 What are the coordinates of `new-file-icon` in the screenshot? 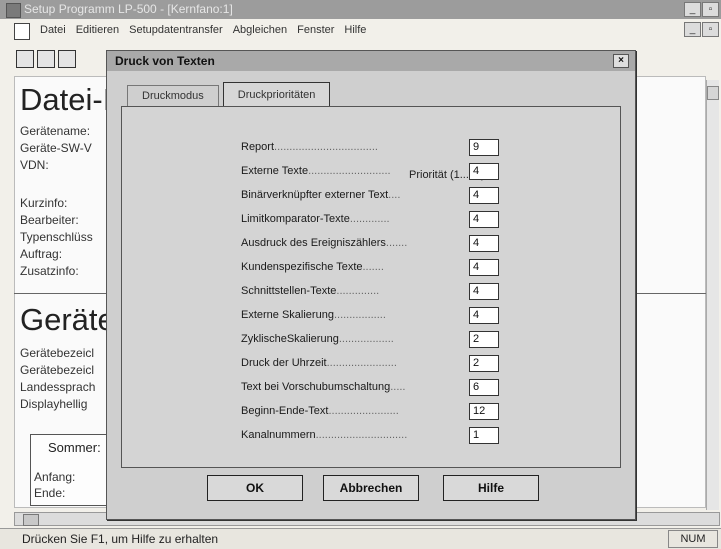 It's located at (25, 59).